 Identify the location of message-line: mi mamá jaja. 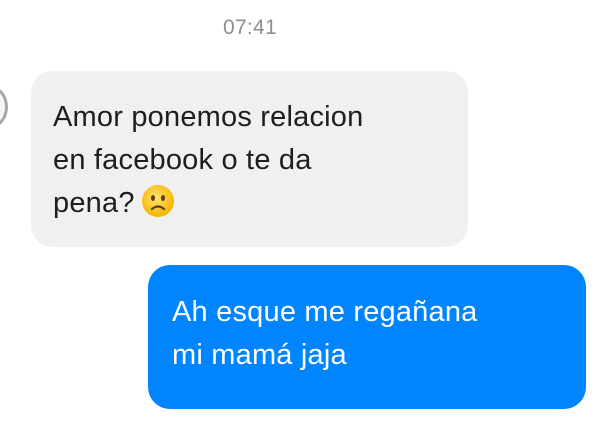
(259, 355).